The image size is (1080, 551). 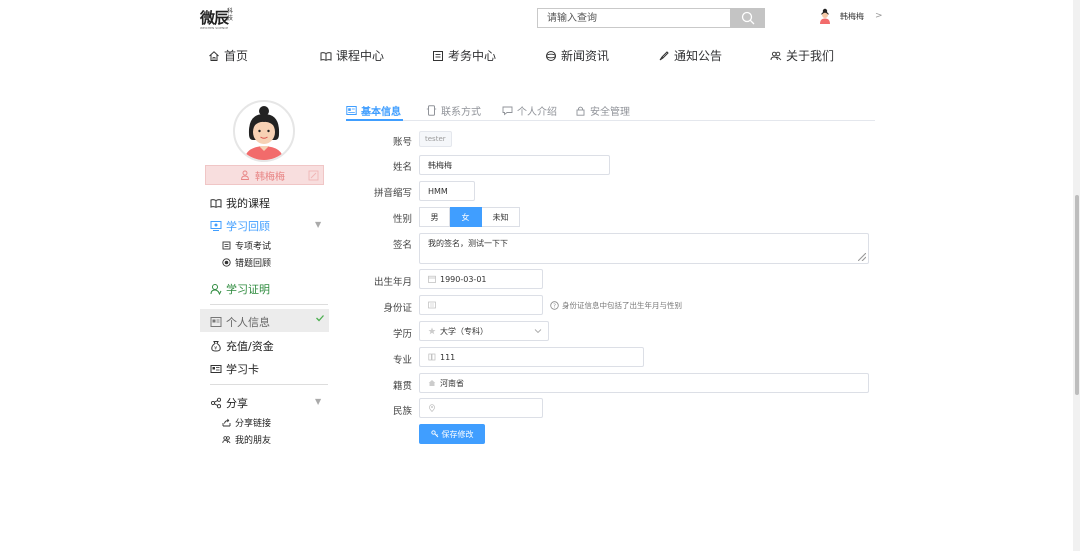 I want to click on home-icon, so click(x=214, y=55).